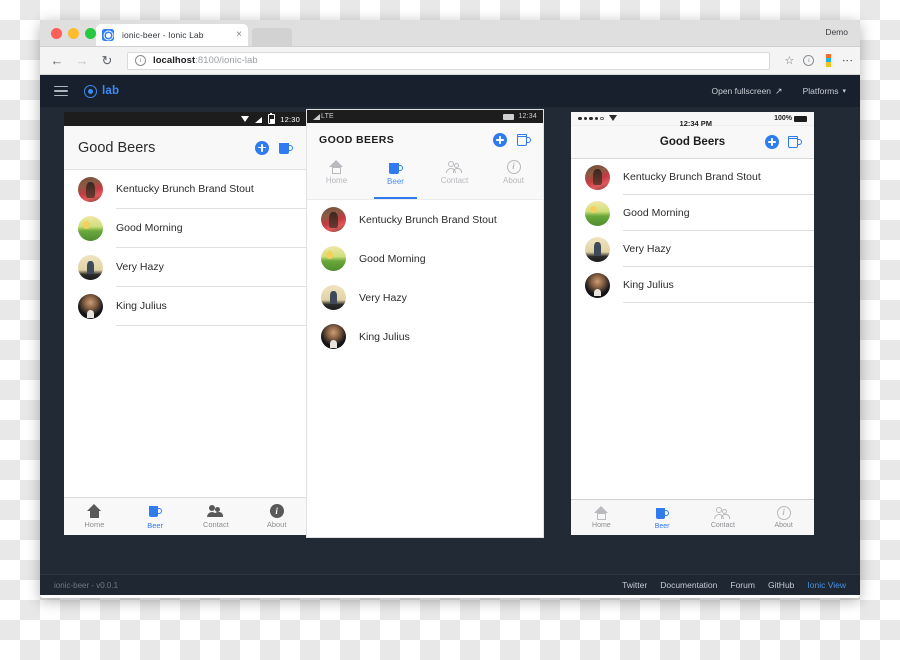  Describe the element at coordinates (317, 116) in the screenshot. I see `signal-icon` at that location.